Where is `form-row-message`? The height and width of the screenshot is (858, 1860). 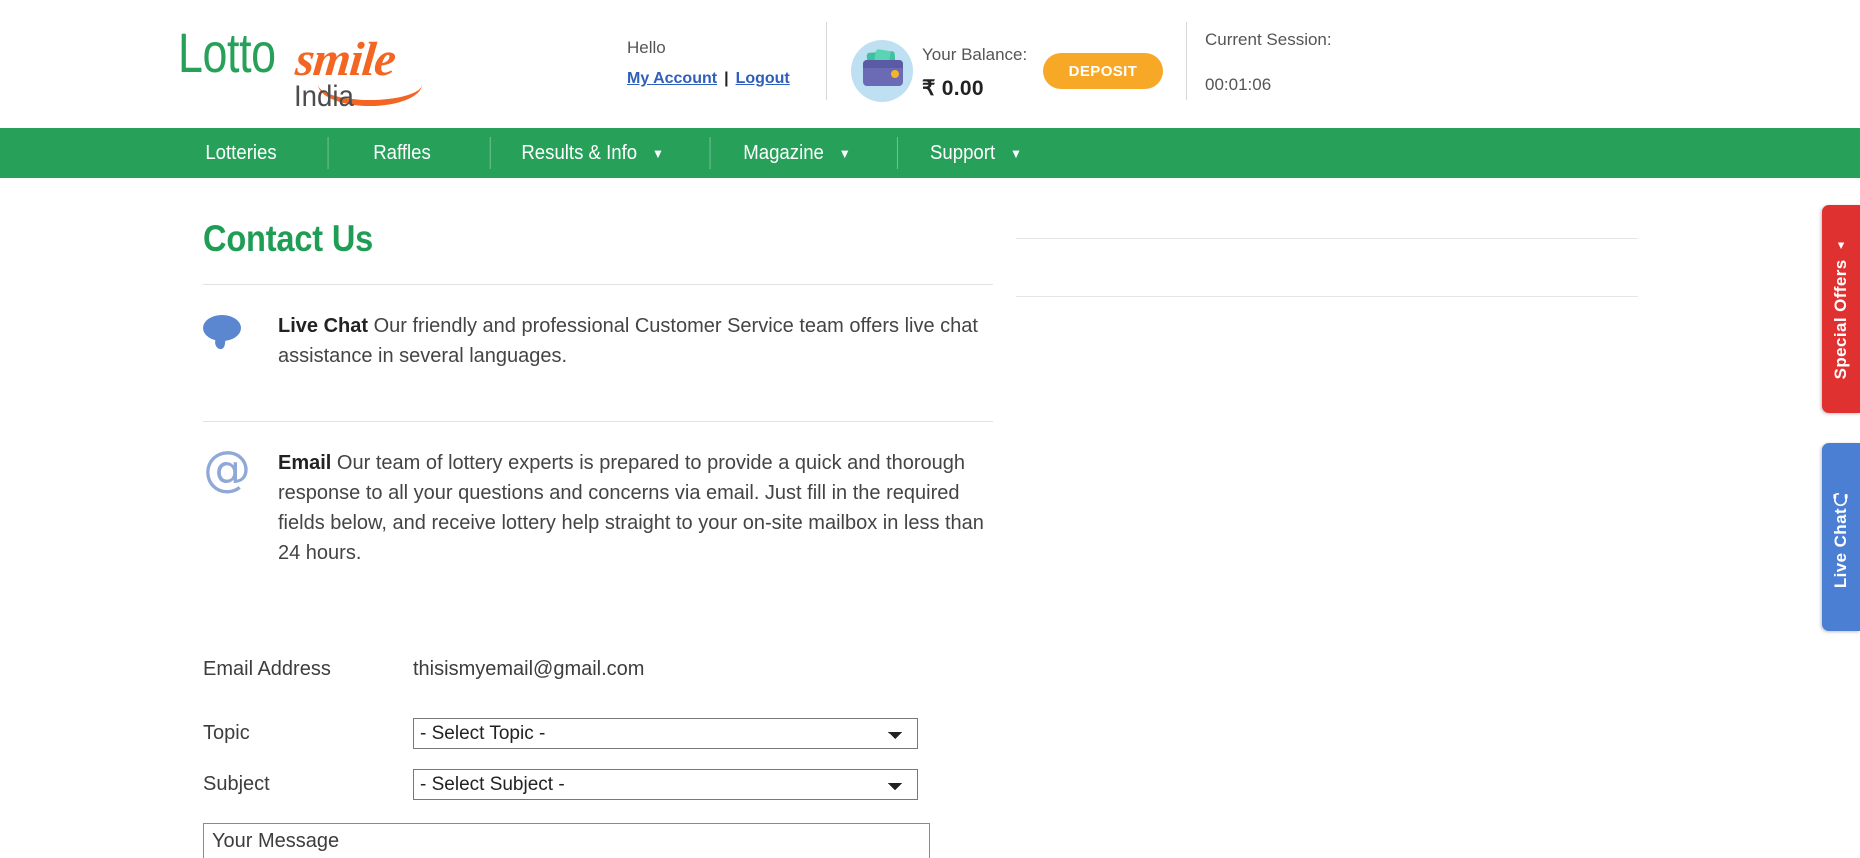 form-row-message is located at coordinates (598, 840).